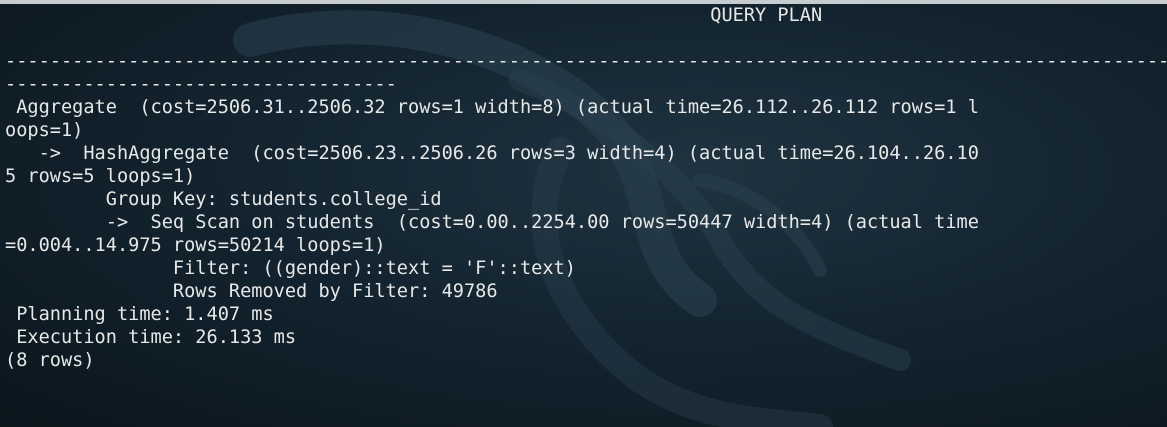  What do you see at coordinates (44, 130) in the screenshot?
I see `plan-line-aggregate-wrap: oops=1)` at bounding box center [44, 130].